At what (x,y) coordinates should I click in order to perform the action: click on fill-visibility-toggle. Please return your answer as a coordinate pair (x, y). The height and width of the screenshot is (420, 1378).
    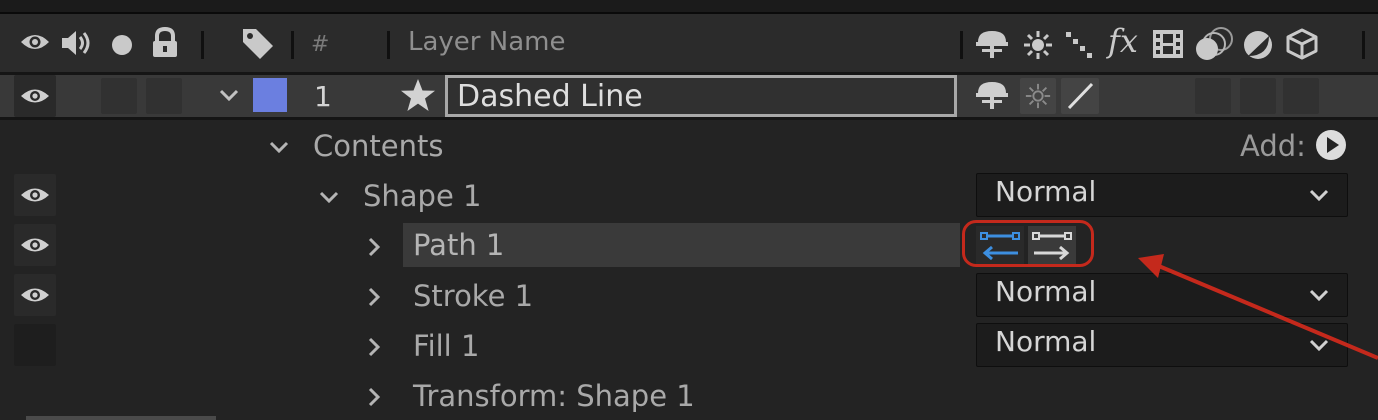
    Looking at the image, I should click on (35, 345).